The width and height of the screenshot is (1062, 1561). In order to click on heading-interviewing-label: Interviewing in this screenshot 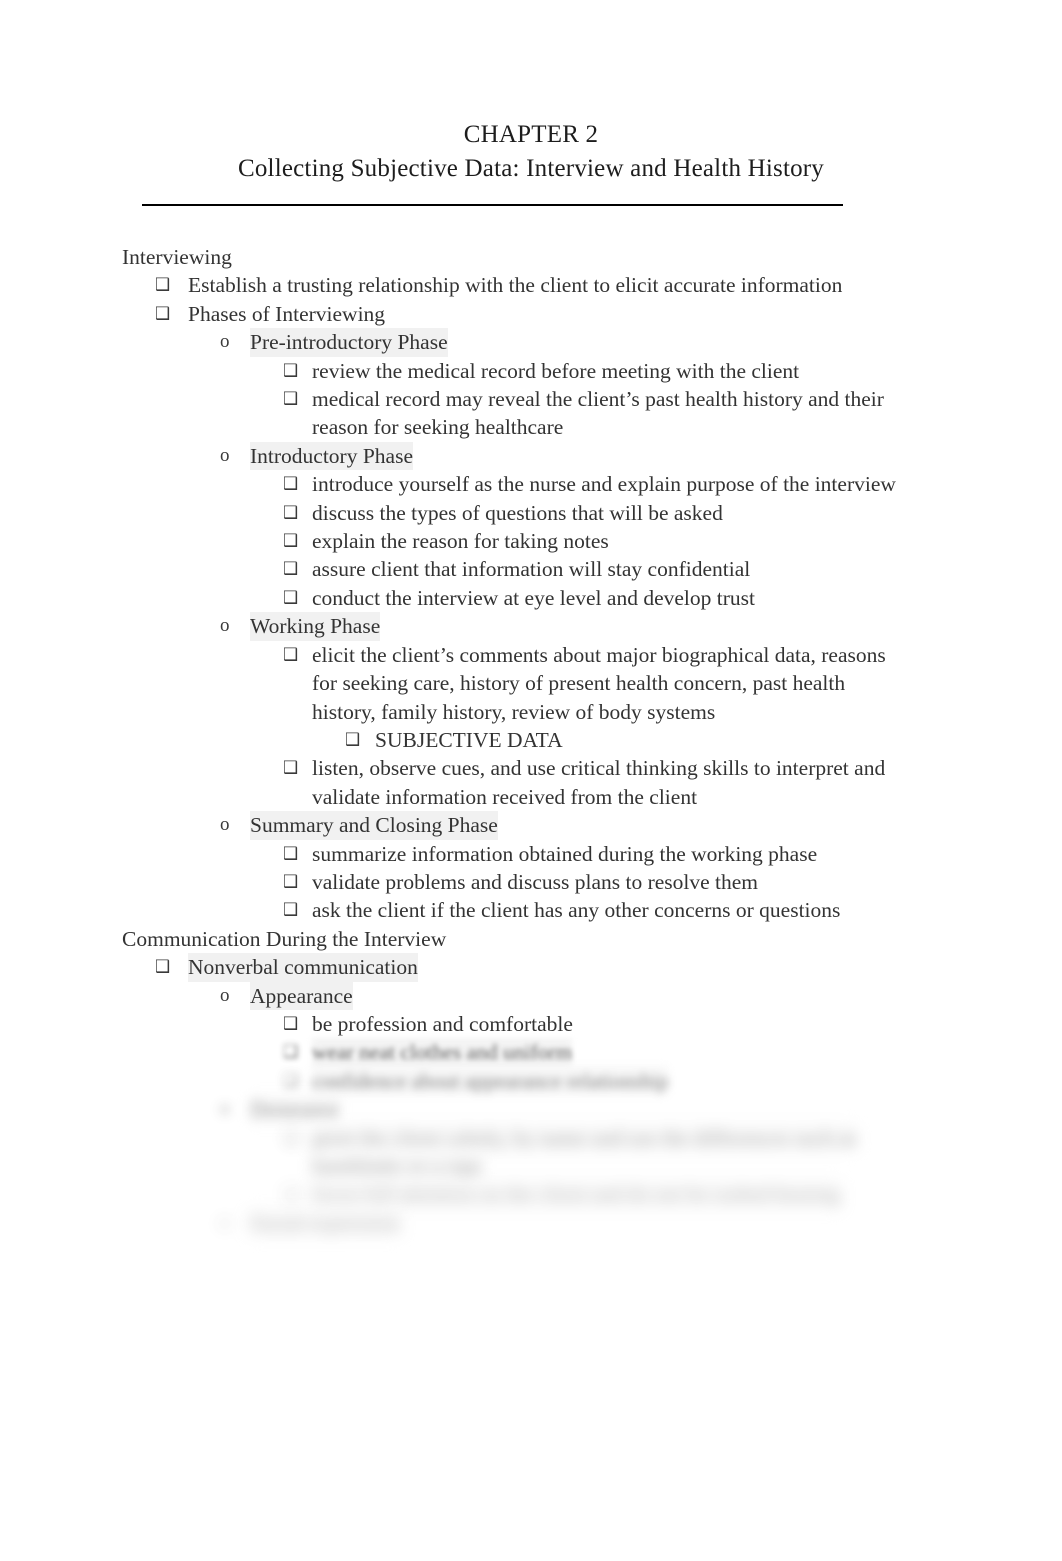, I will do `click(177, 257)`.